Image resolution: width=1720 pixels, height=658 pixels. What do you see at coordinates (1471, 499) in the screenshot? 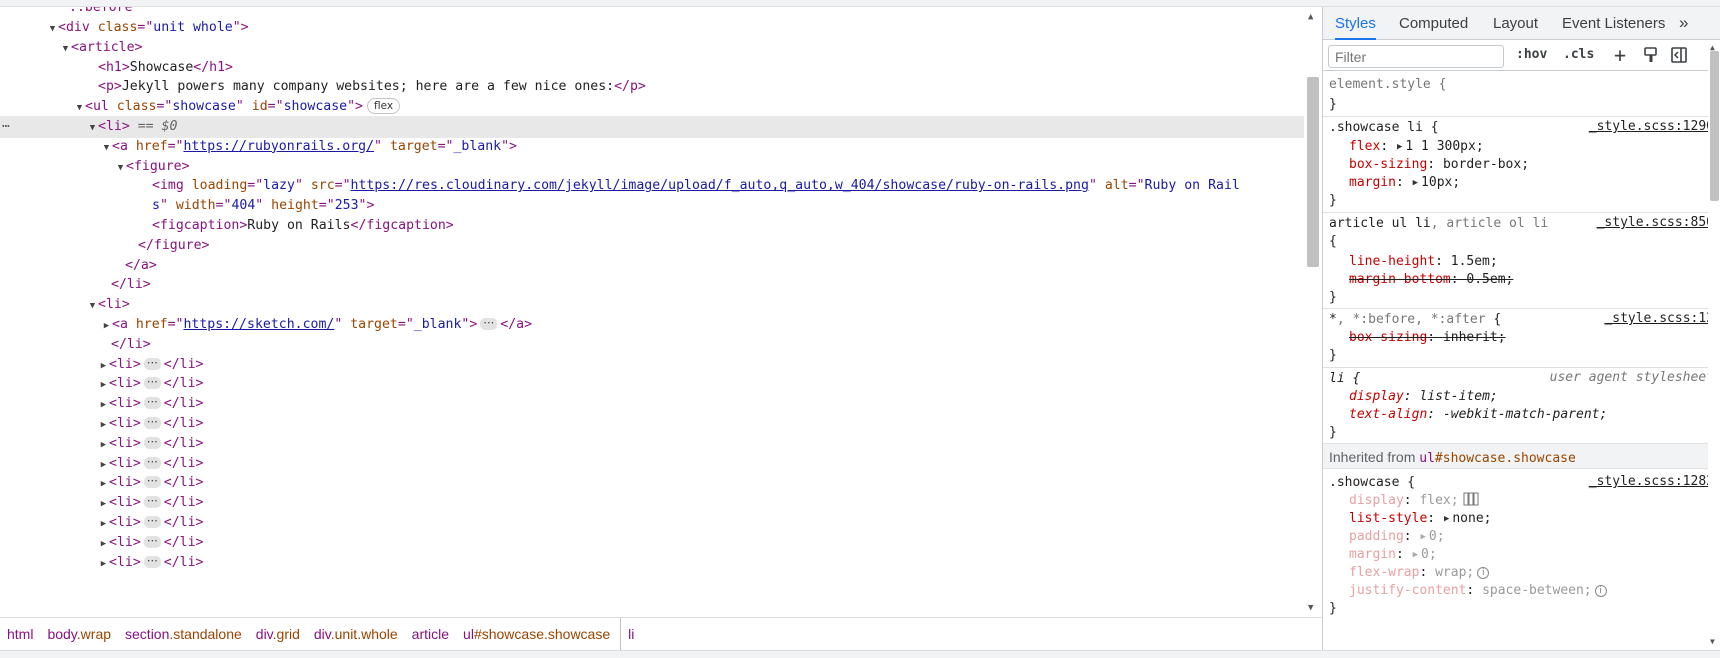
I see `flexbox-editor-icon` at bounding box center [1471, 499].